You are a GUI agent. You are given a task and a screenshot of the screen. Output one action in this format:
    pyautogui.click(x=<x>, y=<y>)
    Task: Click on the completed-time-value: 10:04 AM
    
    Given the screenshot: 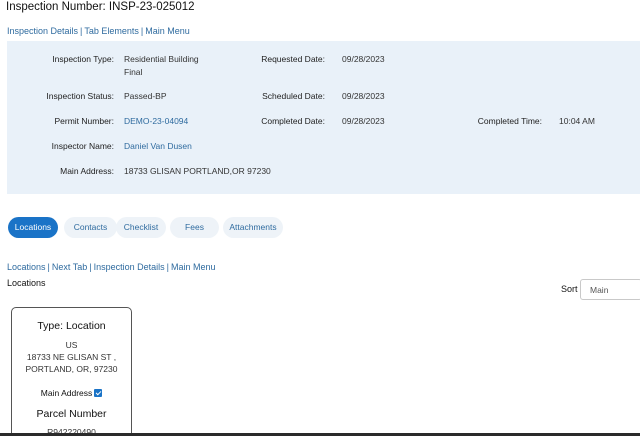 What is the action you would take?
    pyautogui.click(x=577, y=121)
    